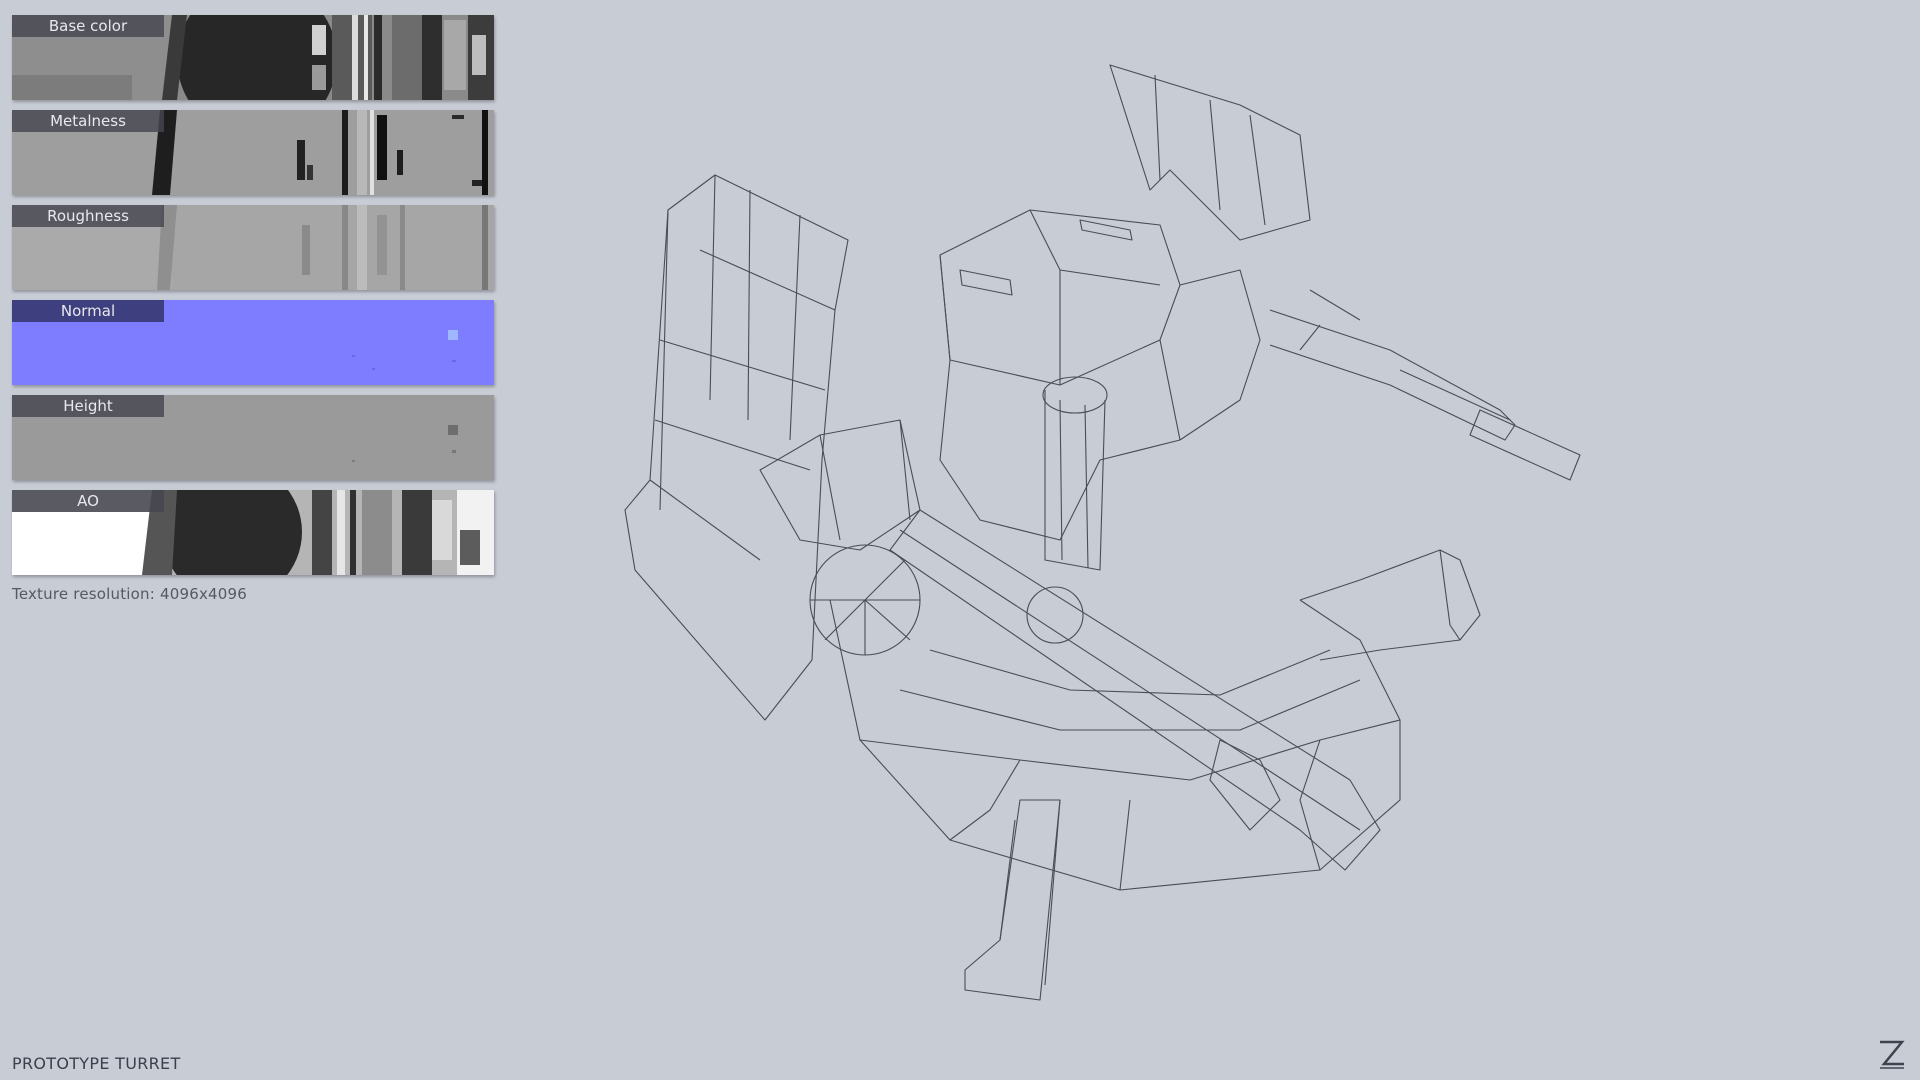  I want to click on map-label: Roughness, so click(88, 216).